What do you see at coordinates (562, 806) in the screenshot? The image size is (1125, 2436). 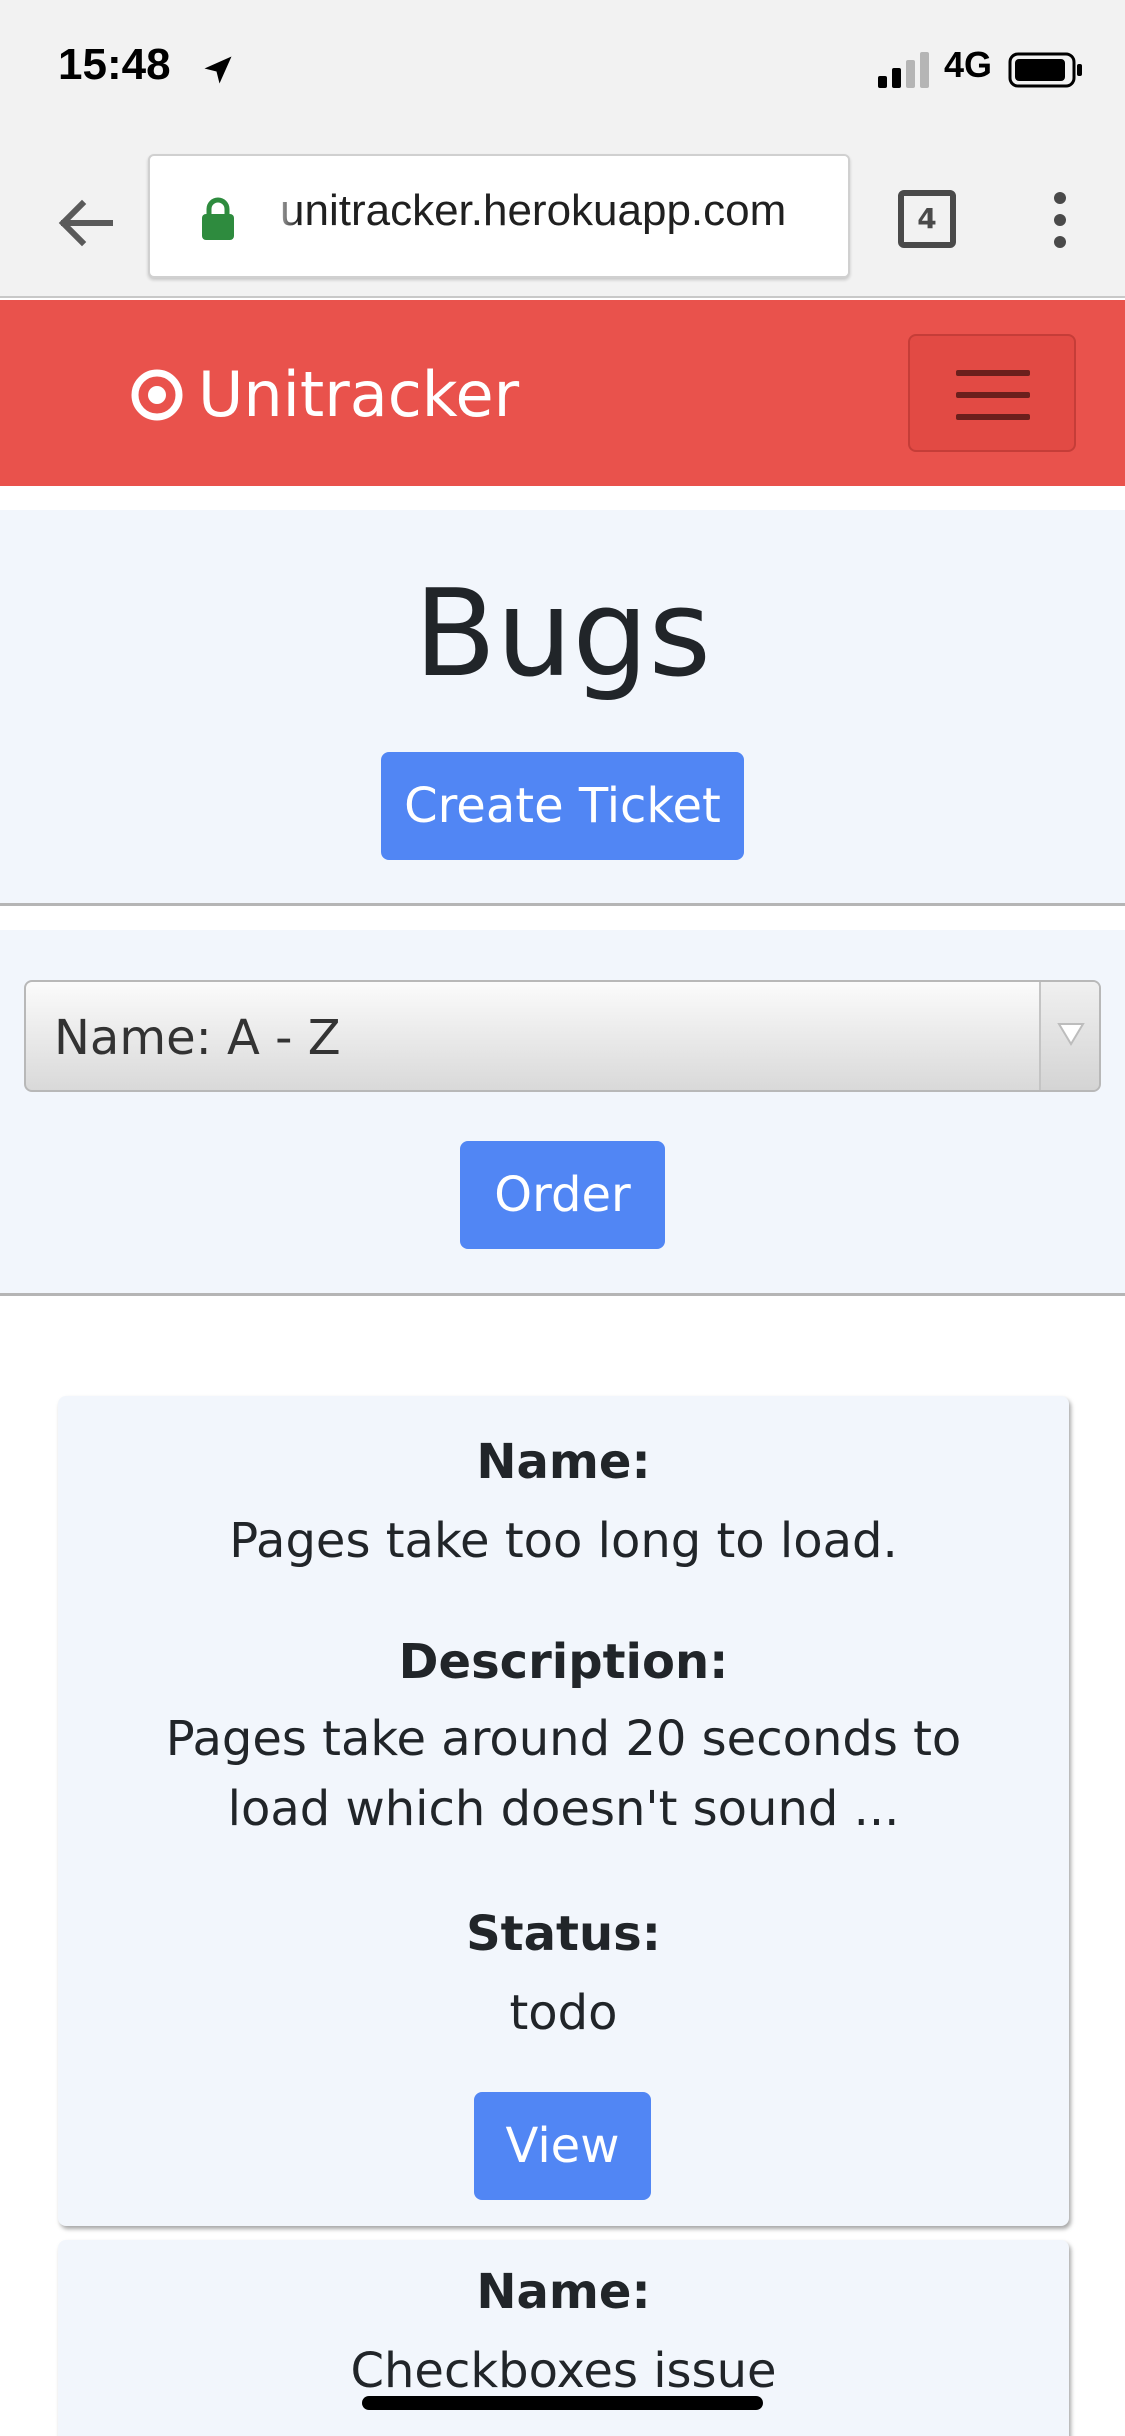 I see `create-ticket-button: Create Ticket` at bounding box center [562, 806].